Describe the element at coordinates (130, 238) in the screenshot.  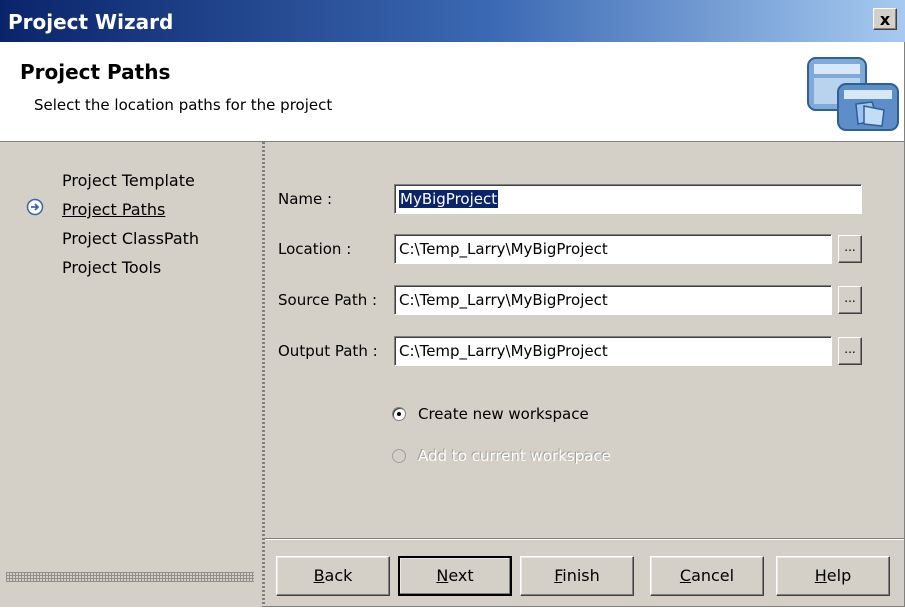
I see `sidebar-item-project-classpath: Project ClassPath` at that location.